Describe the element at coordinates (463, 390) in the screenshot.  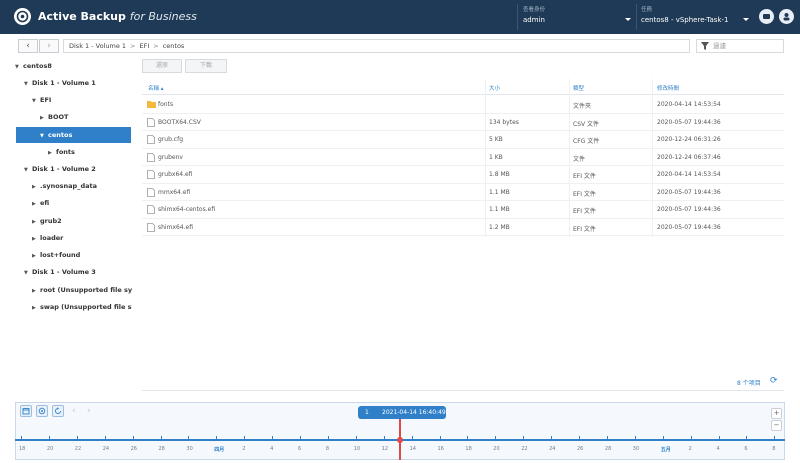
I see `footer-divider` at that location.